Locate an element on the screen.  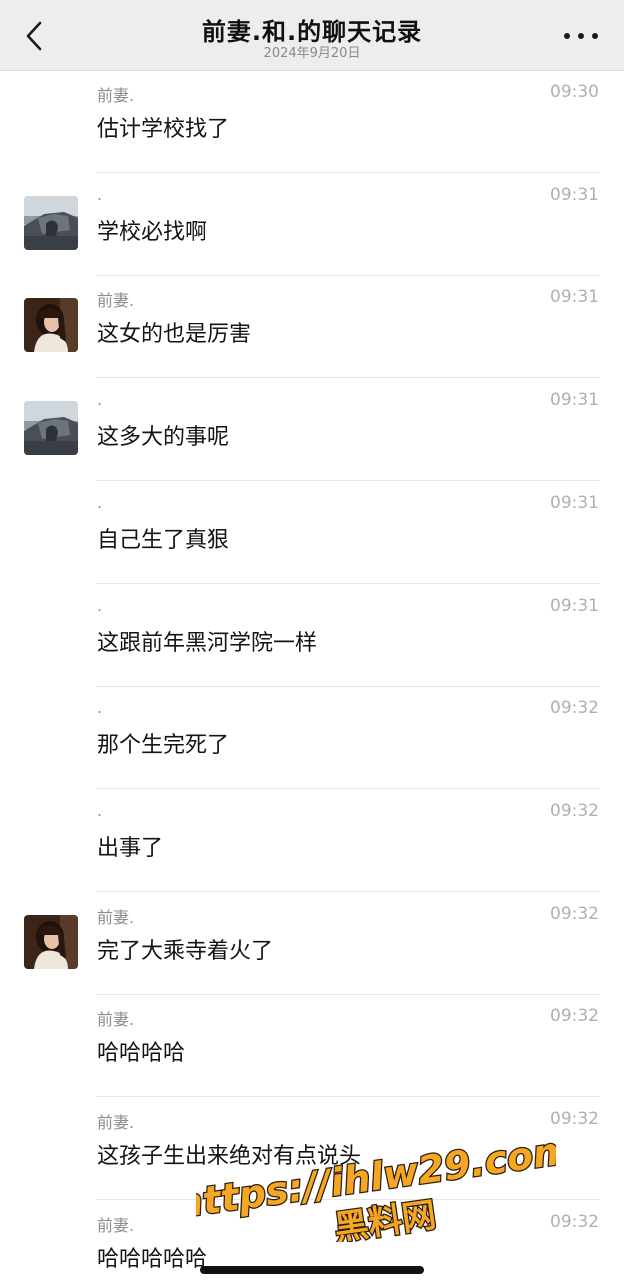
message-text: 那个生完死了 is located at coordinates (163, 743).